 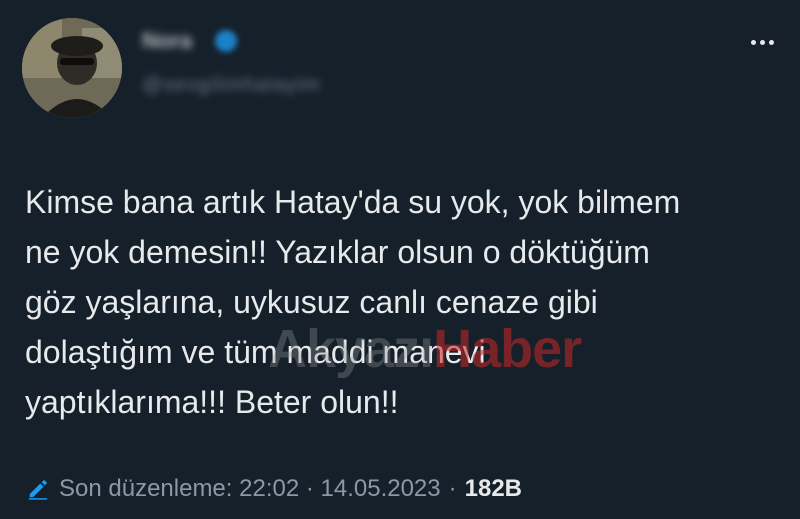 I want to click on avatar, so click(x=72, y=68).